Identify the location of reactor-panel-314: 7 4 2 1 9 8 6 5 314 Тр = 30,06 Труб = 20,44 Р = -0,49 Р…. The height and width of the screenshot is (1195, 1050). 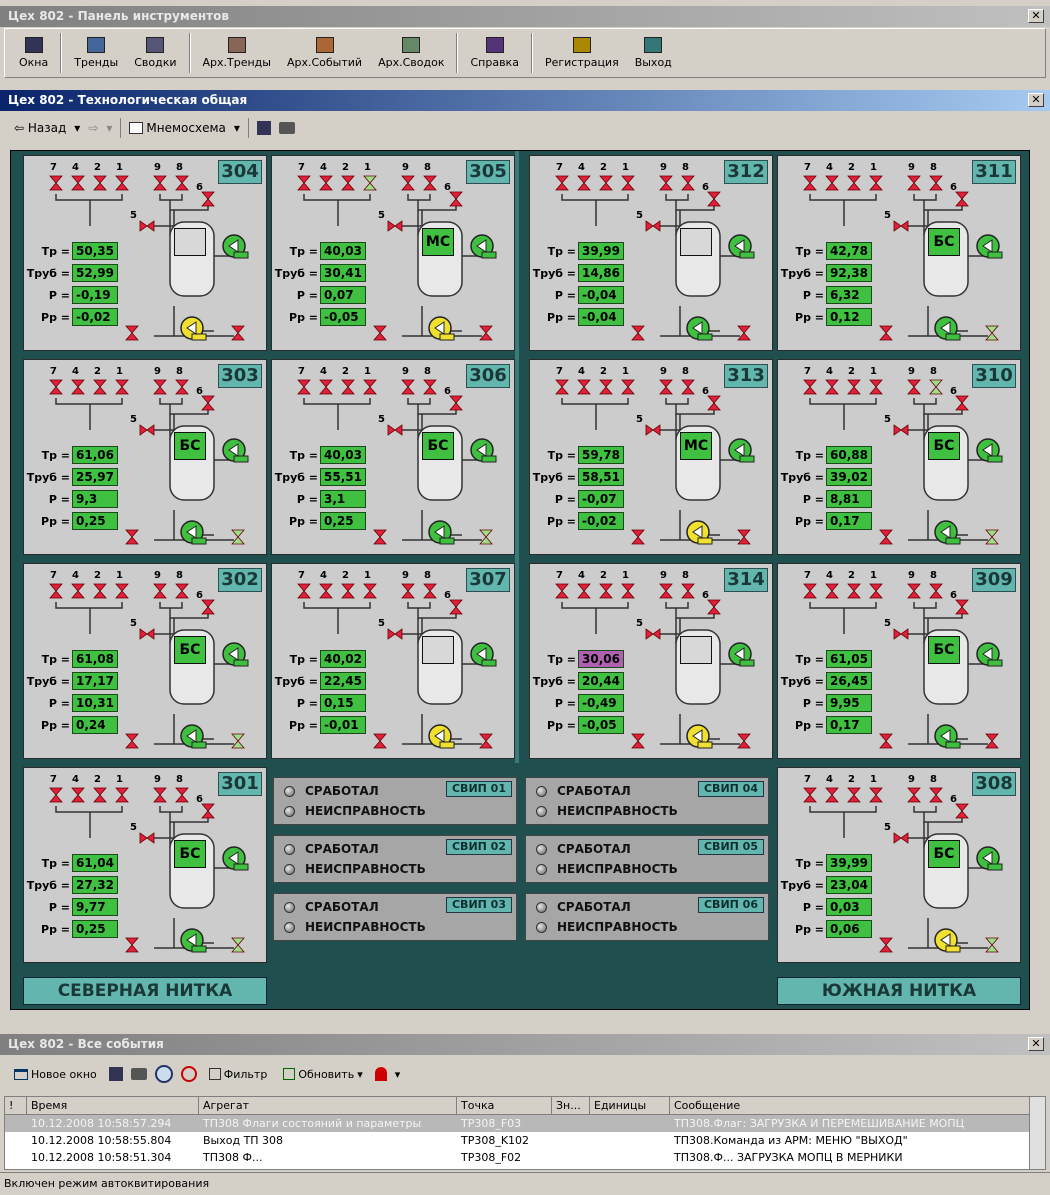
(651, 661).